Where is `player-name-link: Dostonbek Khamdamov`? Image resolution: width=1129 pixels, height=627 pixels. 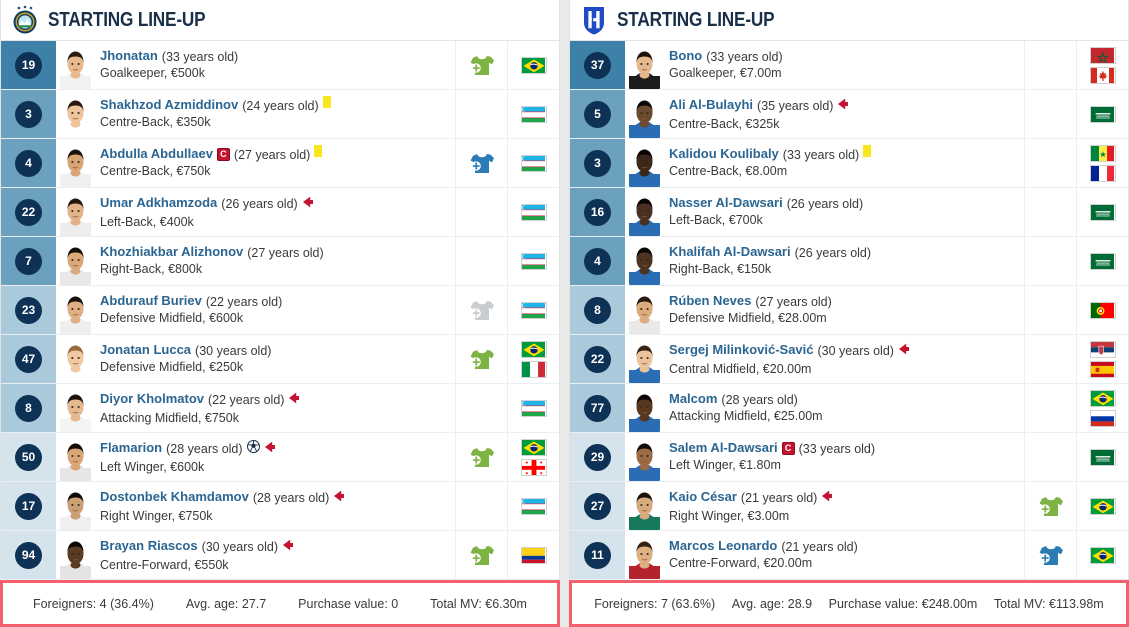
player-name-link: Dostonbek Khamdamov is located at coordinates (174, 497).